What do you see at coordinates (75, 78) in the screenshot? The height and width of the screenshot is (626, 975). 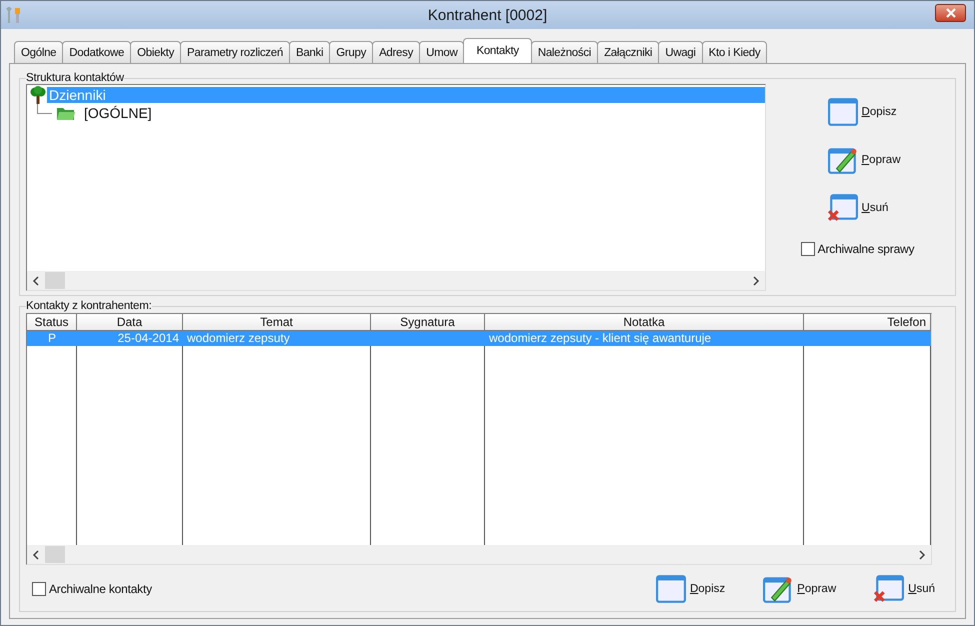 I see `group-title: Struktura kontaktów` at bounding box center [75, 78].